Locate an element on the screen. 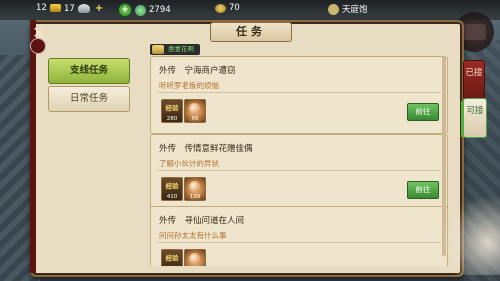  tab-available: 可接 is located at coordinates (474, 118).